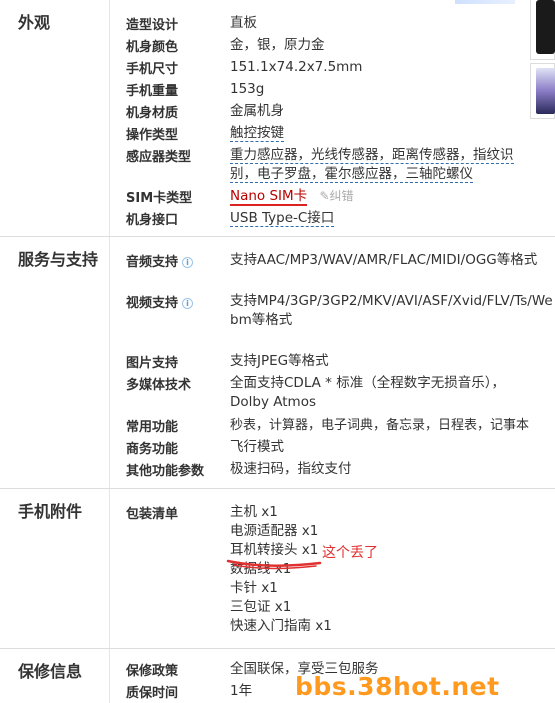 The image size is (555, 703). What do you see at coordinates (159, 198) in the screenshot?
I see `spec-label: SIM卡类型` at bounding box center [159, 198].